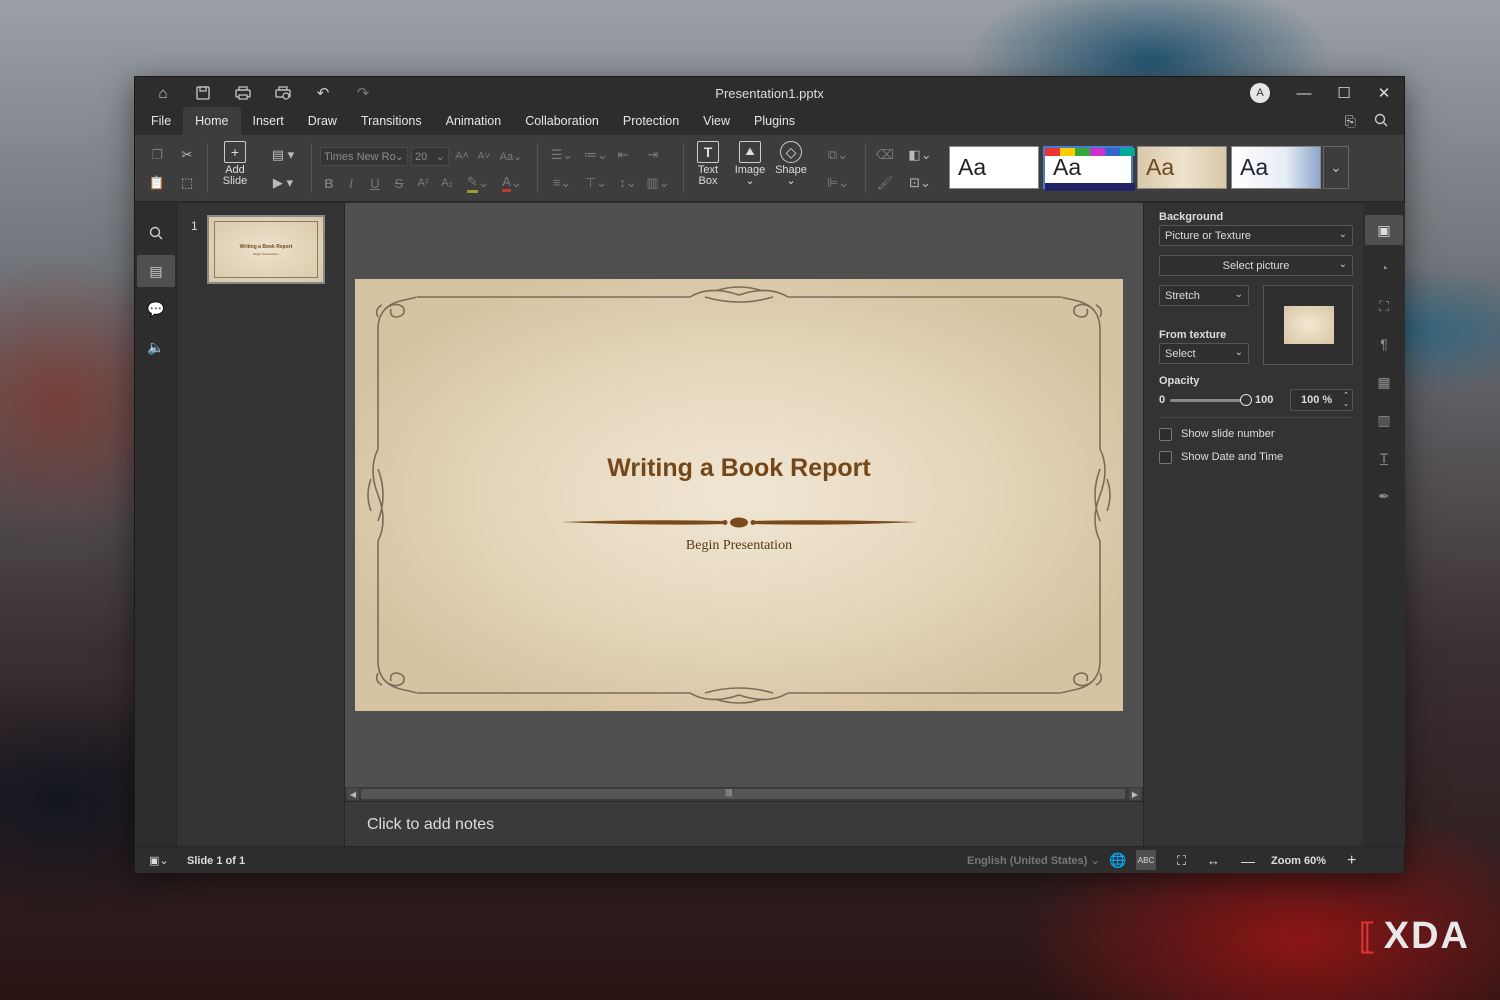 This screenshot has height=1000, width=1500. What do you see at coordinates (596, 155) in the screenshot?
I see `numbering-icon: ≔⌄` at bounding box center [596, 155].